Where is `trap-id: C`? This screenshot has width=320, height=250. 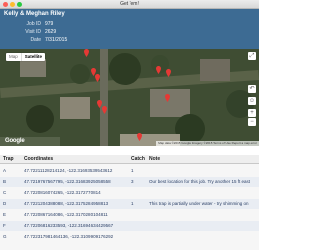 trap-id: C is located at coordinates (5, 192).